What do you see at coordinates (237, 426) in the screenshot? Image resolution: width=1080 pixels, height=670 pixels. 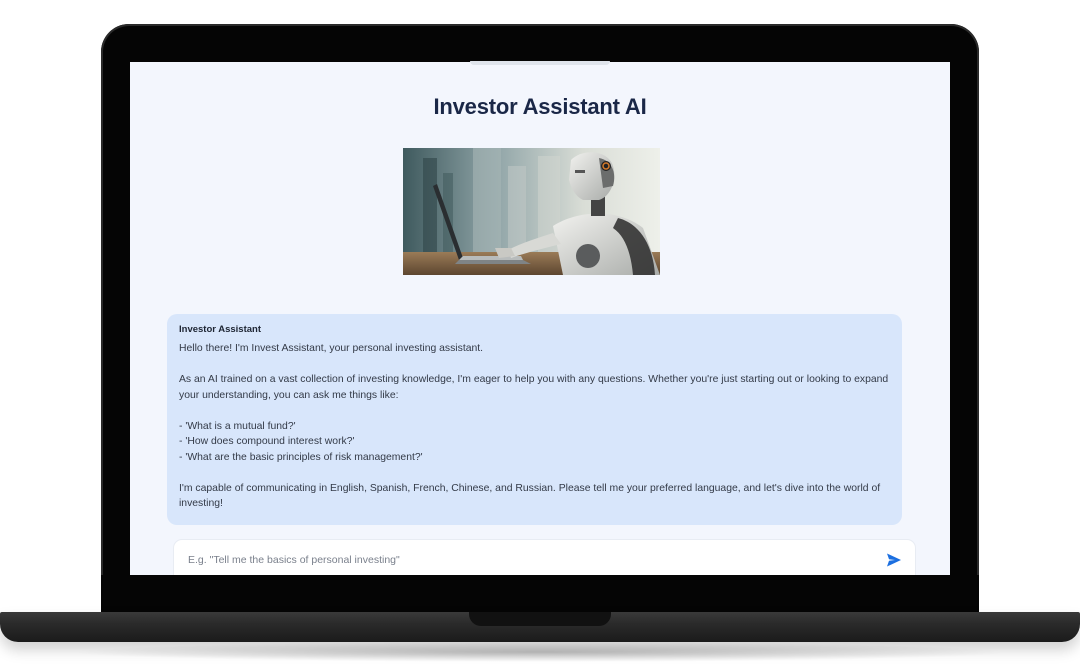 I see `message-example-1: - 'What is a mutual fund?'` at bounding box center [237, 426].